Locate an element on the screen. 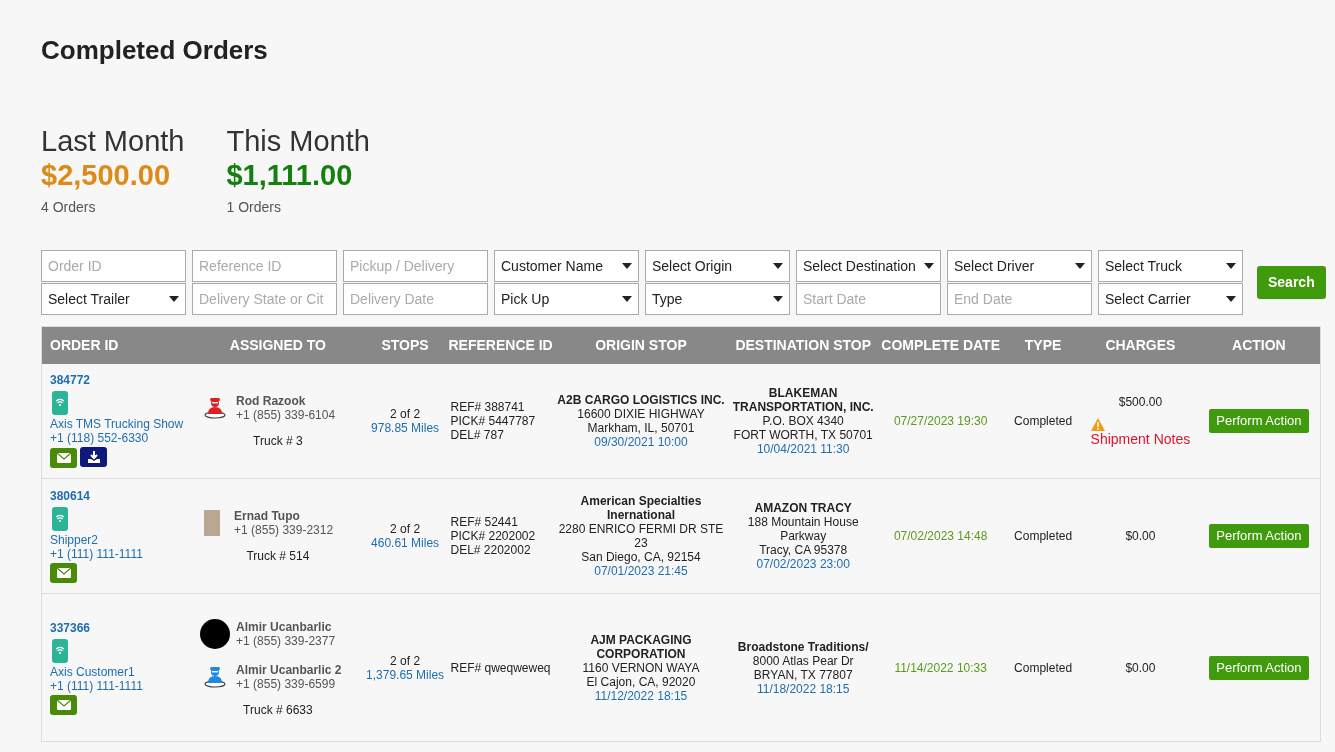 Image resolution: width=1335 pixels, height=752 pixels. filter-field: Reference ID is located at coordinates (264, 266).